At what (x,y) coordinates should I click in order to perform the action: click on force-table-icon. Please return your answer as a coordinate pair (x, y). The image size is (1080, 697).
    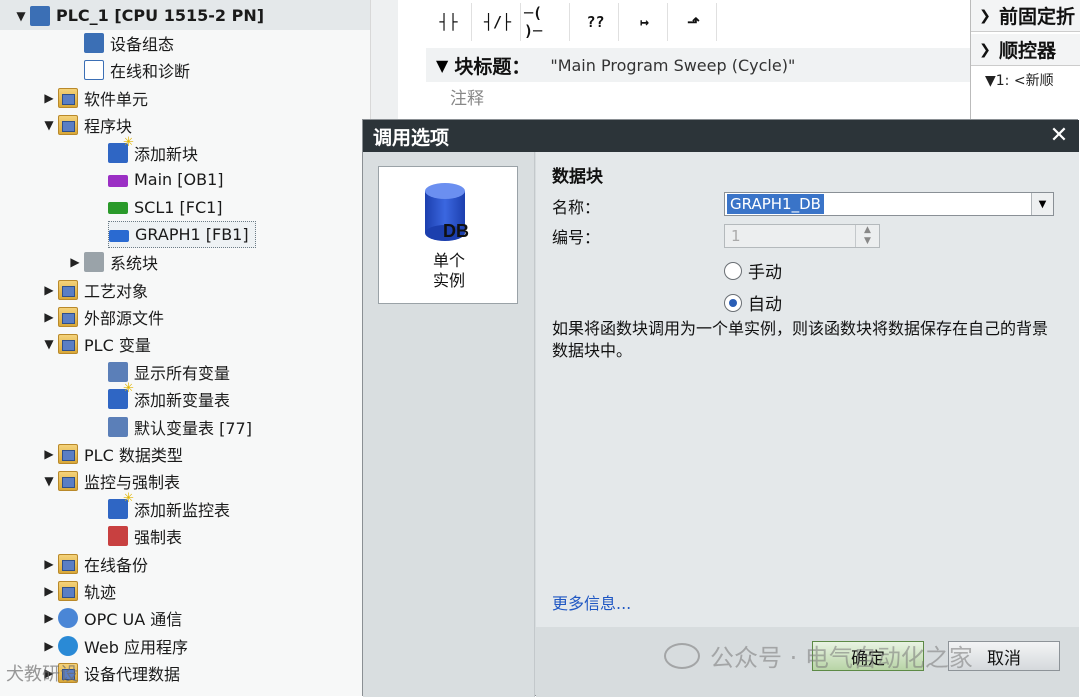
    Looking at the image, I should click on (118, 536).